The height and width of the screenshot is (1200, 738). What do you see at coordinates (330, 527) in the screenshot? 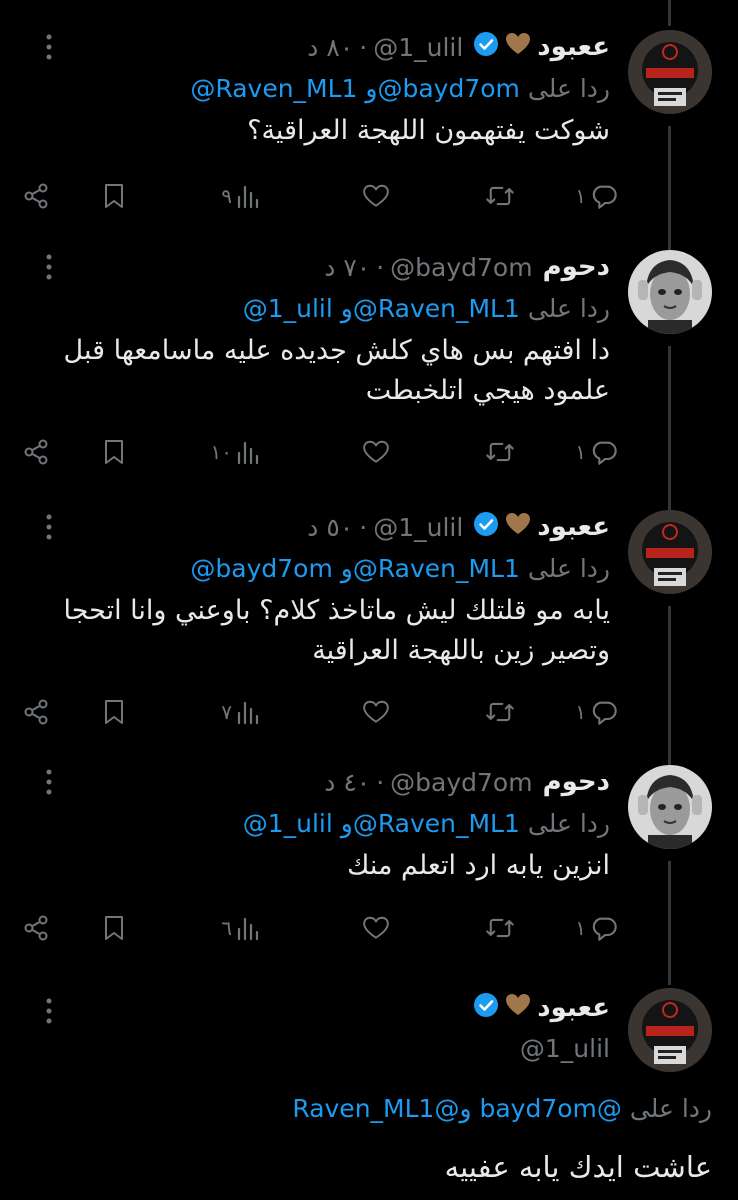
I see `timestamp: ٥٠ د` at bounding box center [330, 527].